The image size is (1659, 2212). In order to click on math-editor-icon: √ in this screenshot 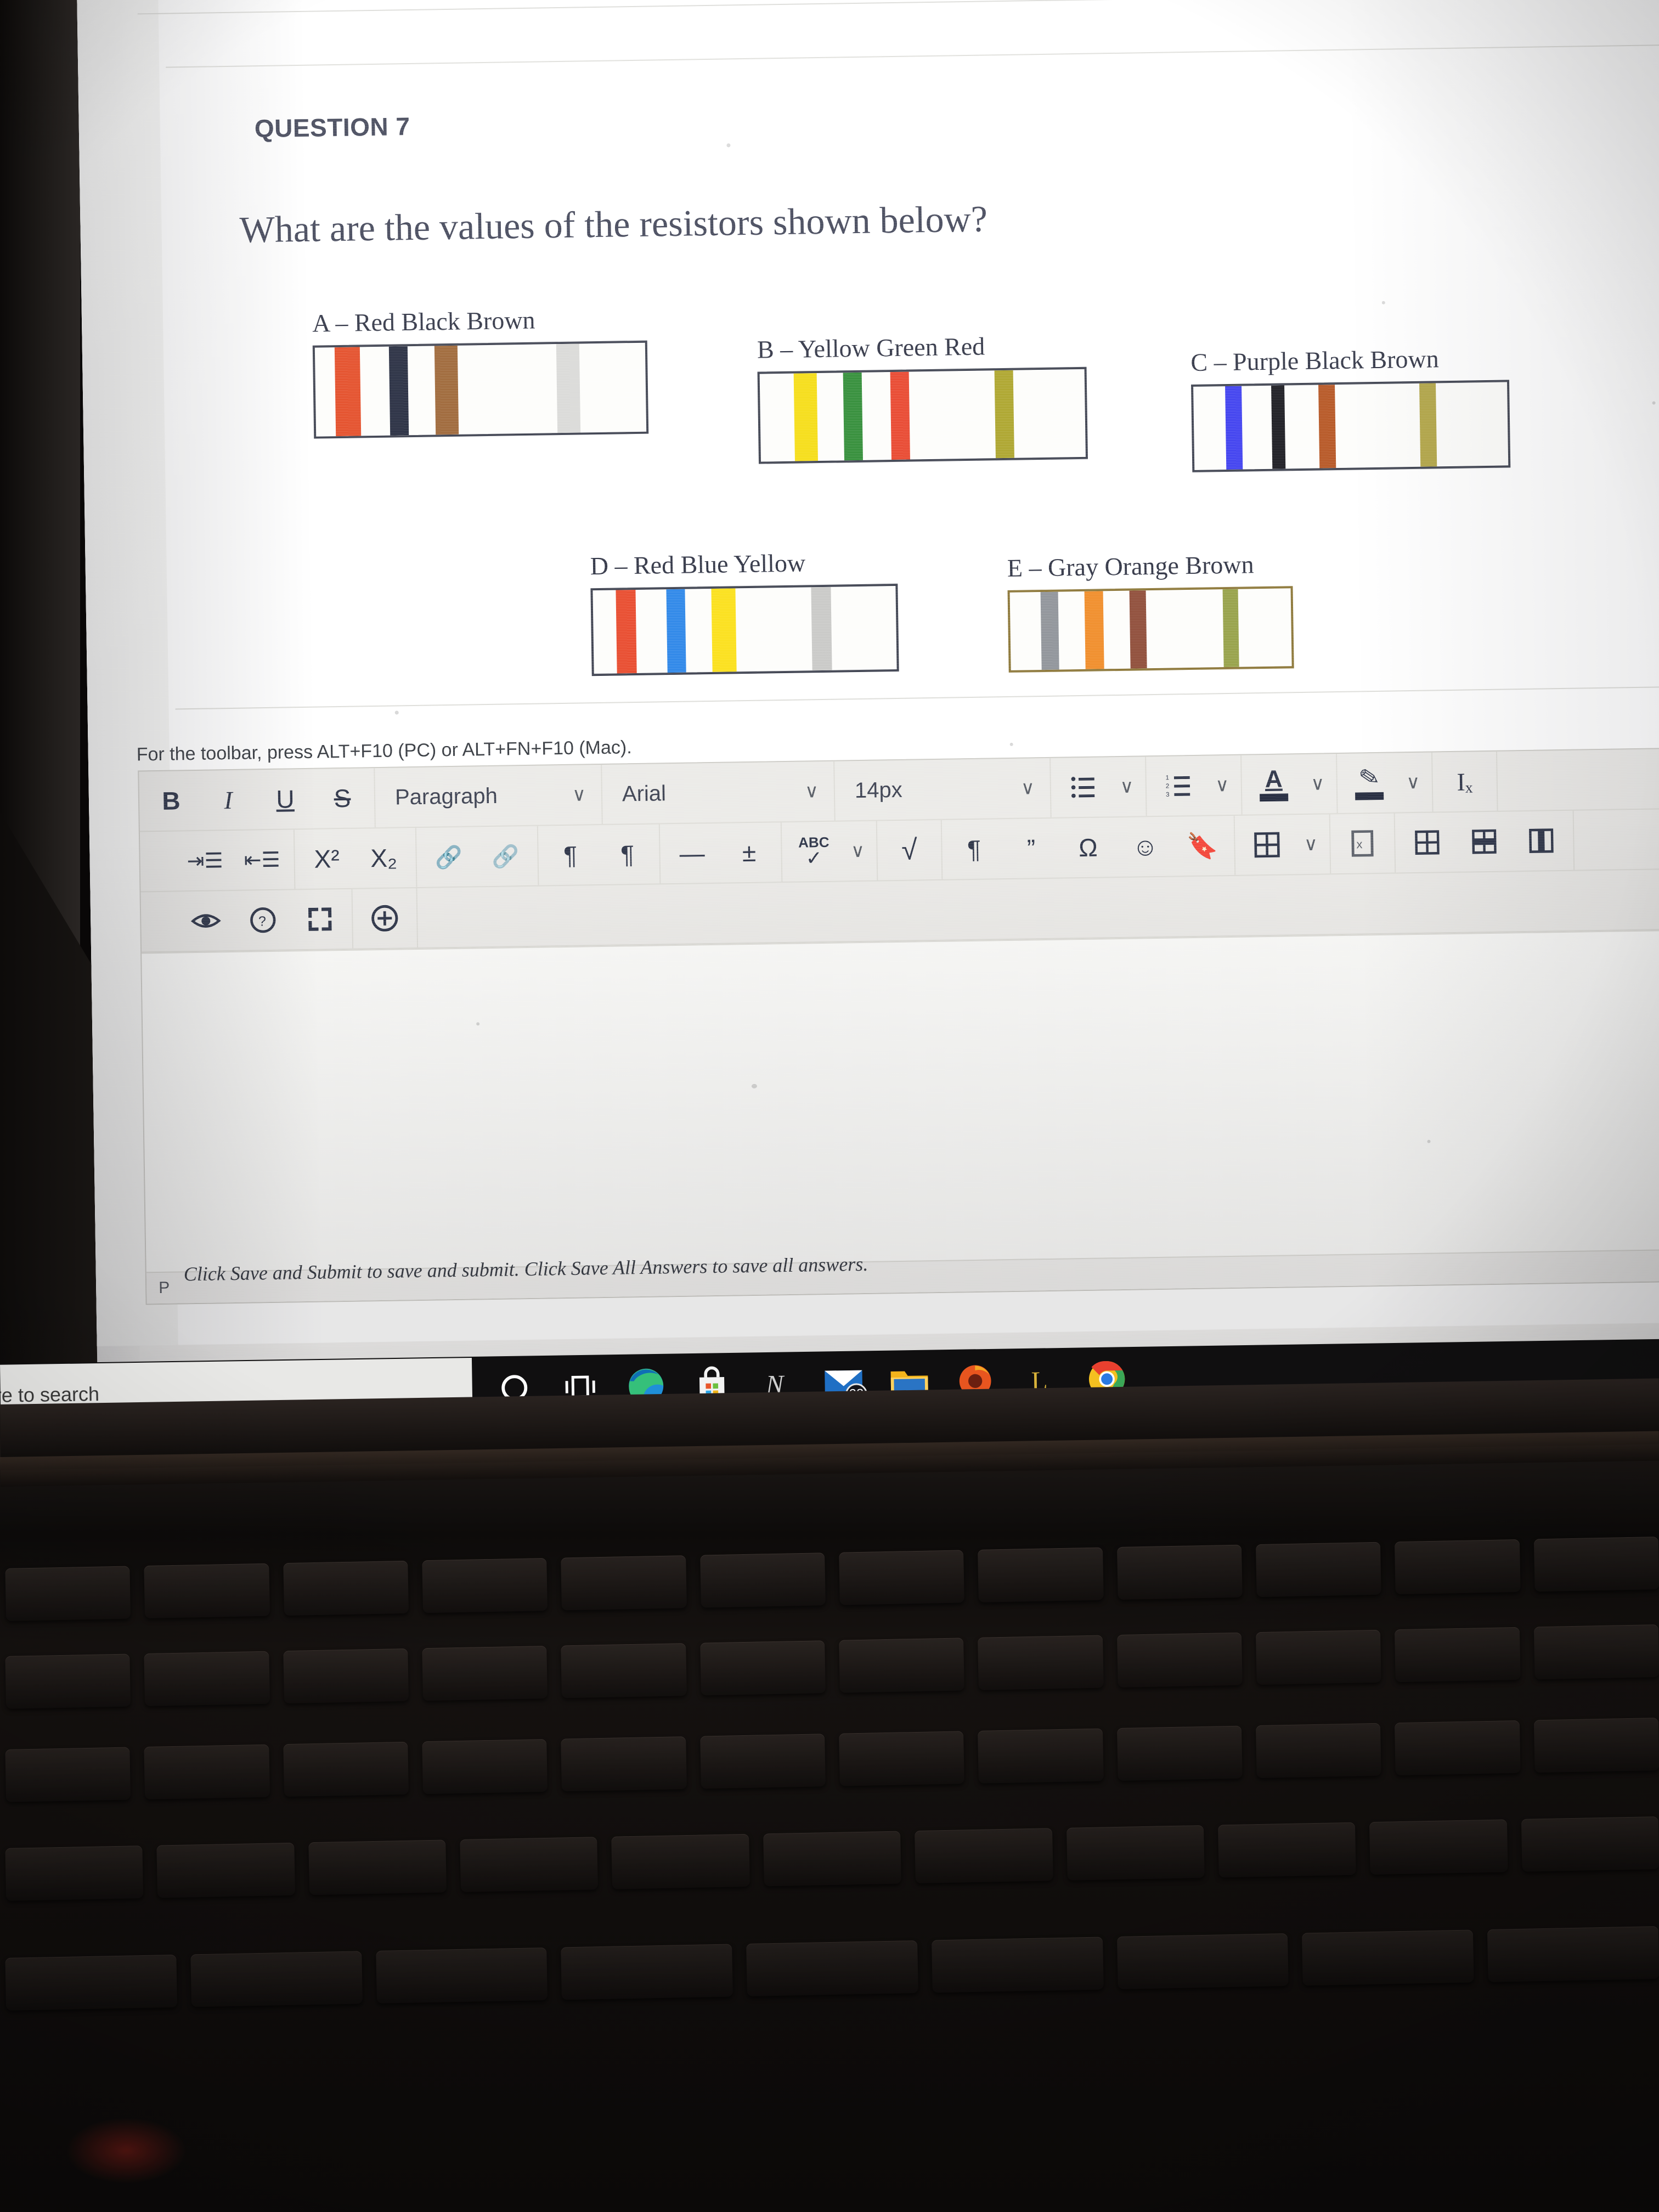, I will do `click(910, 850)`.